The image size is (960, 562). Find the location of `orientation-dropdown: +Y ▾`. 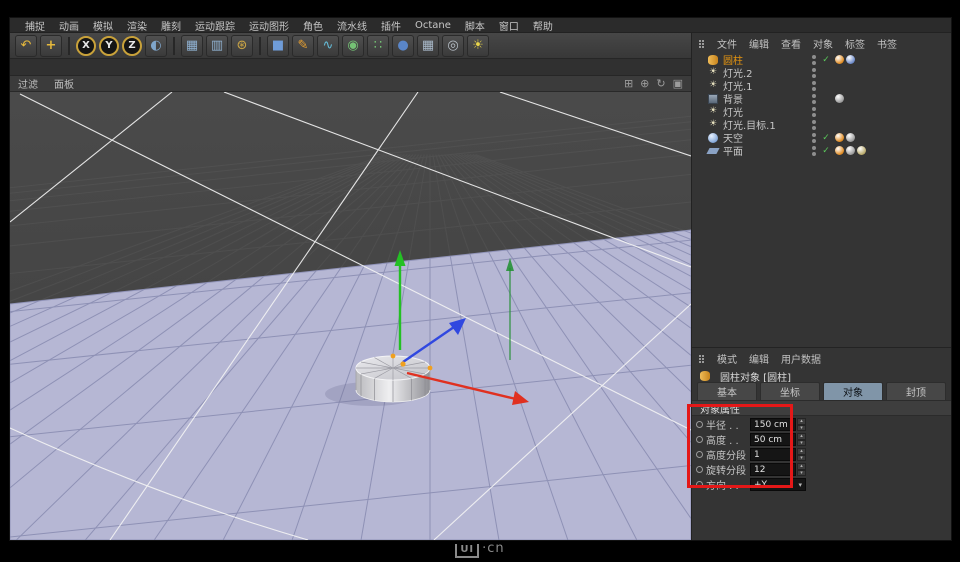

orientation-dropdown: +Y ▾ is located at coordinates (778, 484).